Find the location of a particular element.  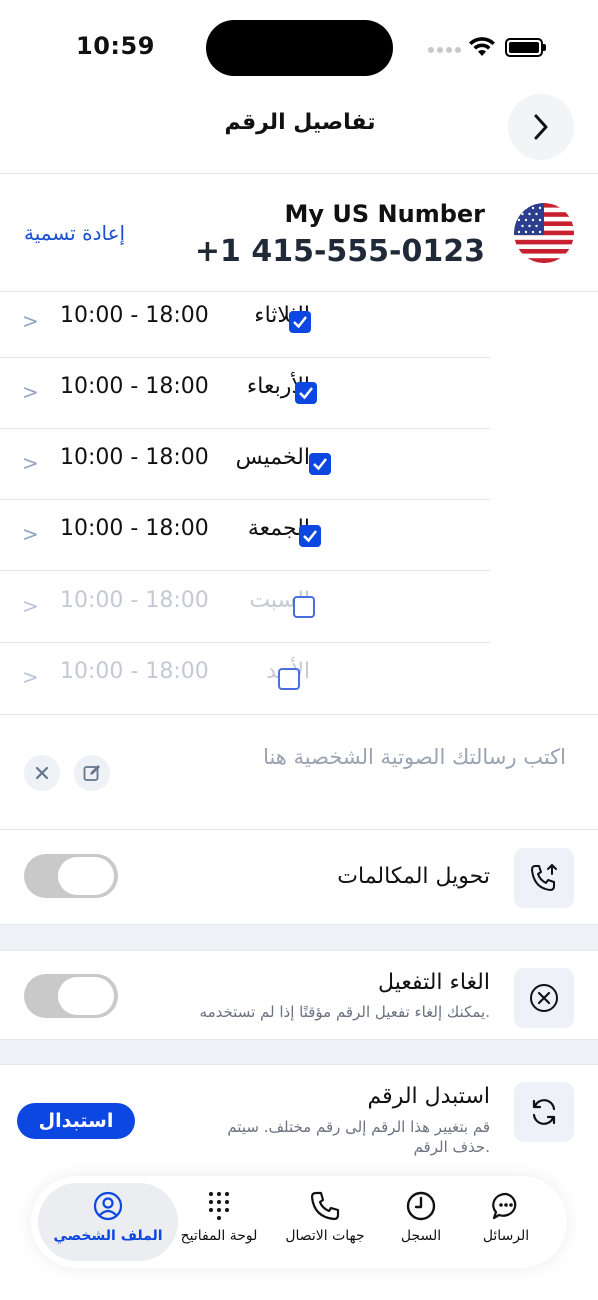

chevron-right-icon is located at coordinates (541, 127).